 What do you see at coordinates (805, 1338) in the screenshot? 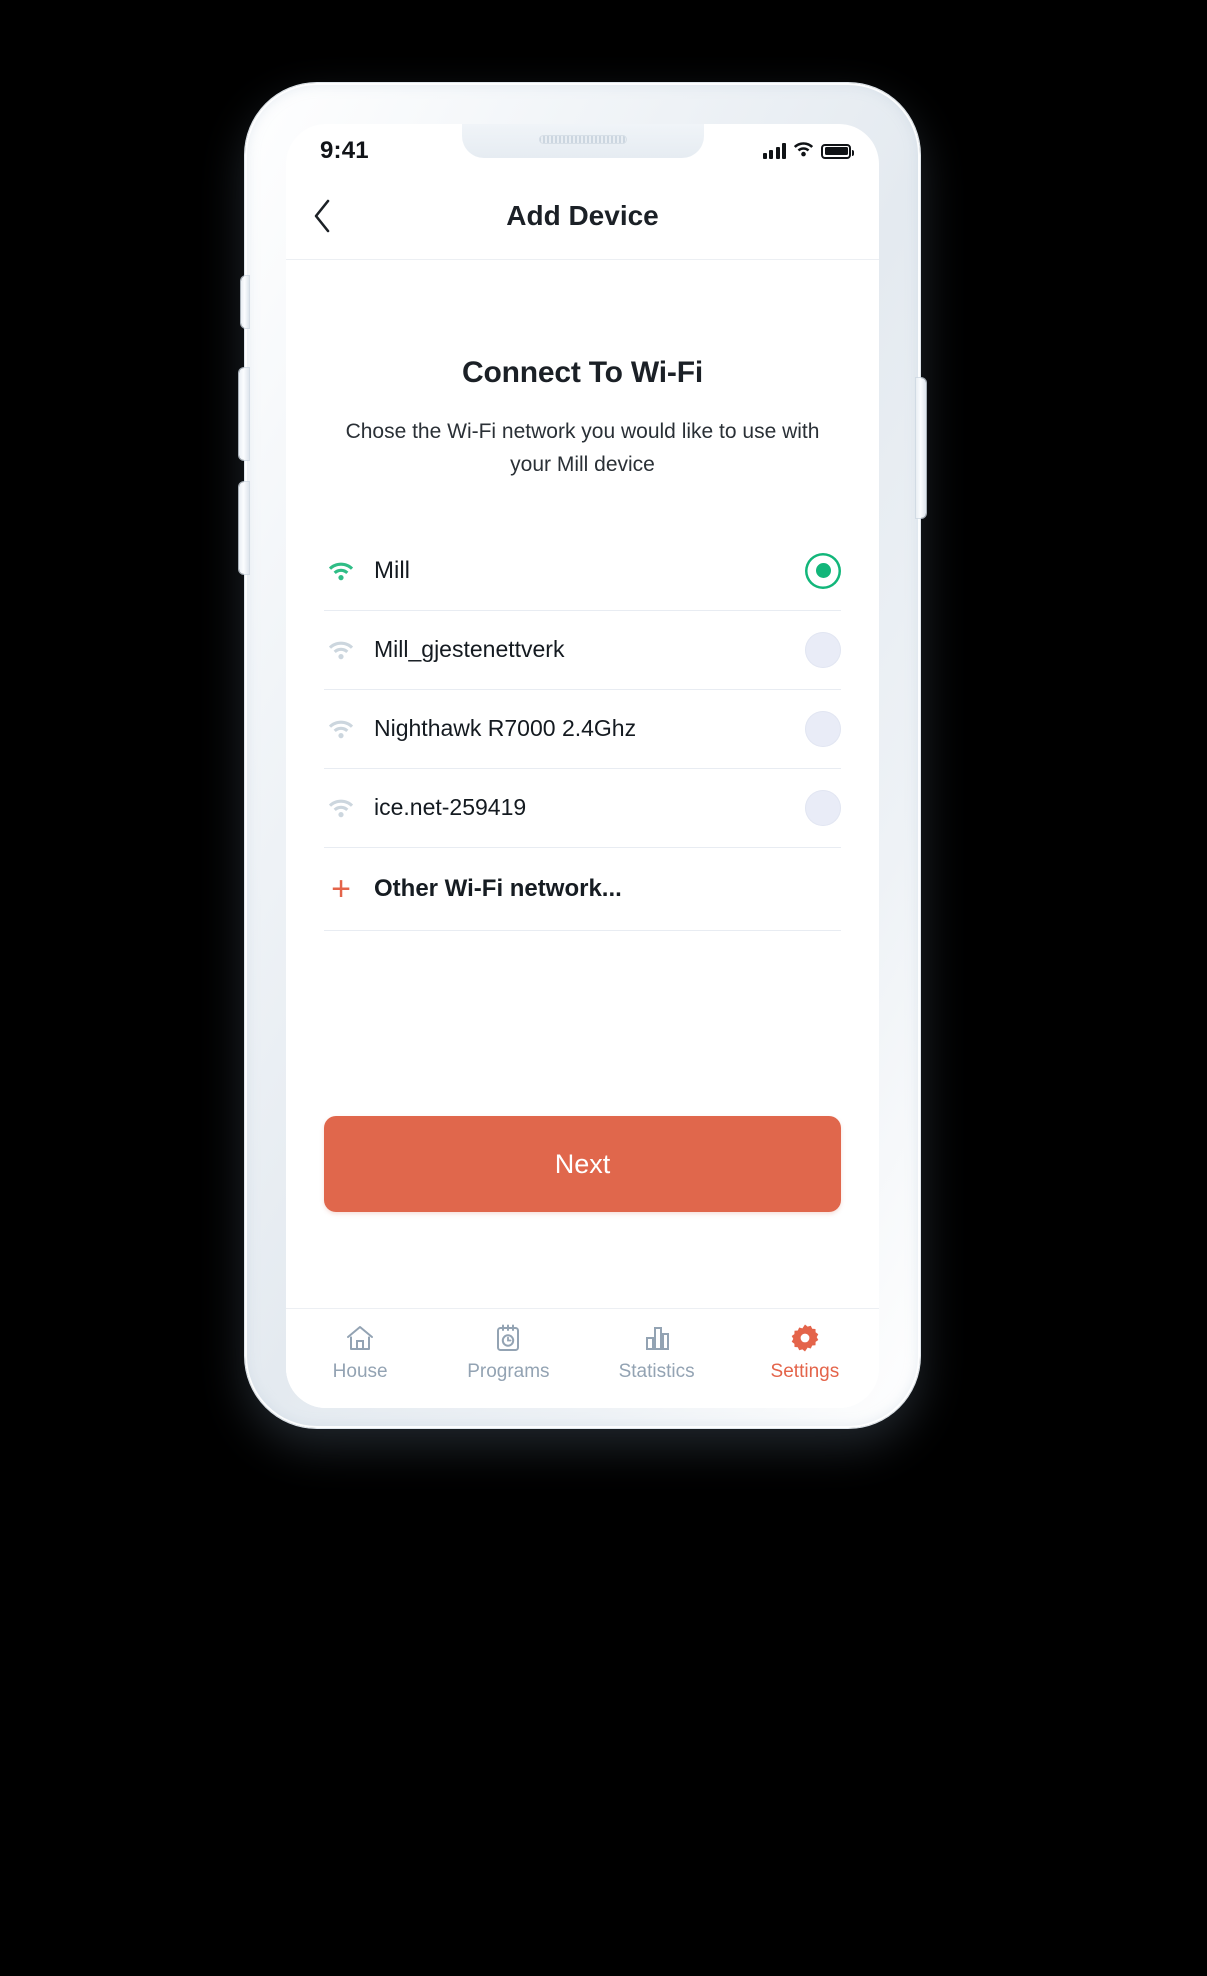
I see `gear-icon` at bounding box center [805, 1338].